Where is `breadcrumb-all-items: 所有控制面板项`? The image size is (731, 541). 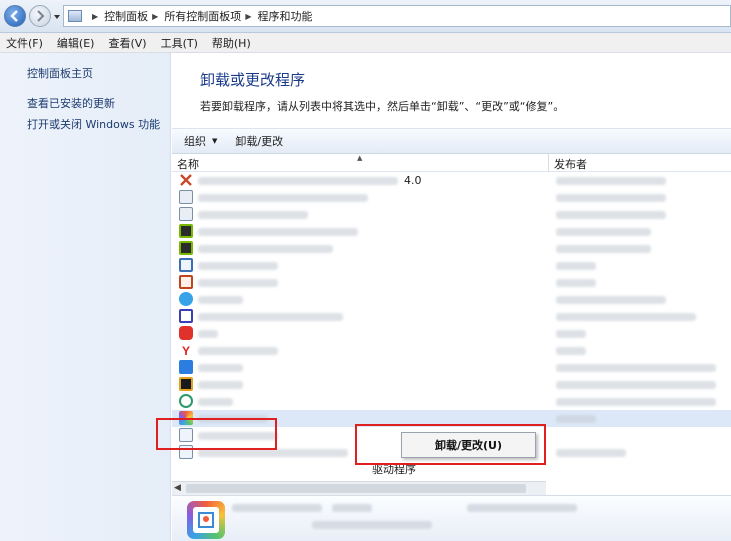 breadcrumb-all-items: 所有控制面板项 is located at coordinates (202, 16).